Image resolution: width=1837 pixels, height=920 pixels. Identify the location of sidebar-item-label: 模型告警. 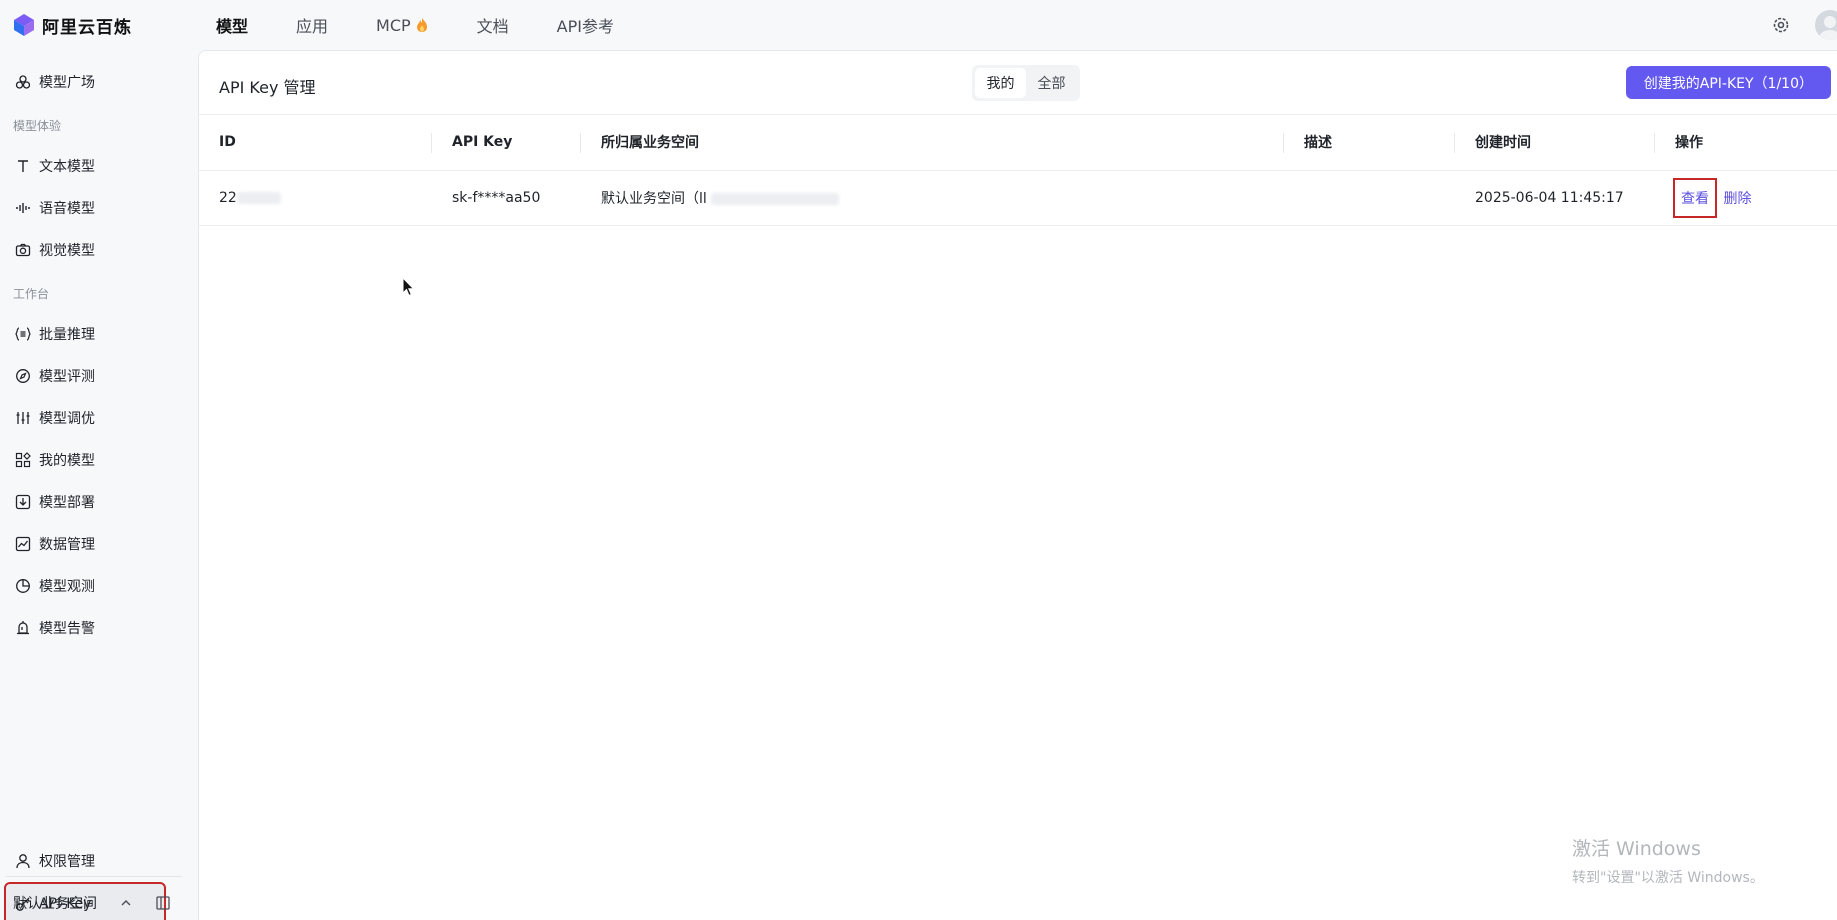
(67, 629).